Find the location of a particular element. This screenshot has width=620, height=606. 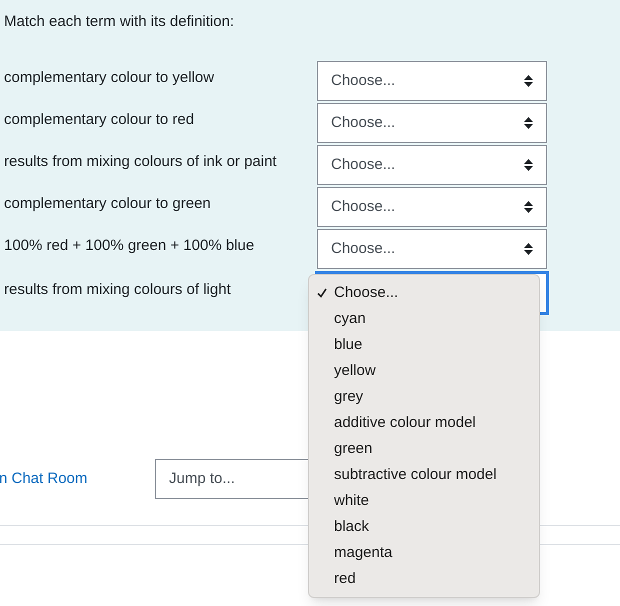

menu-option: blue is located at coordinates (424, 345).